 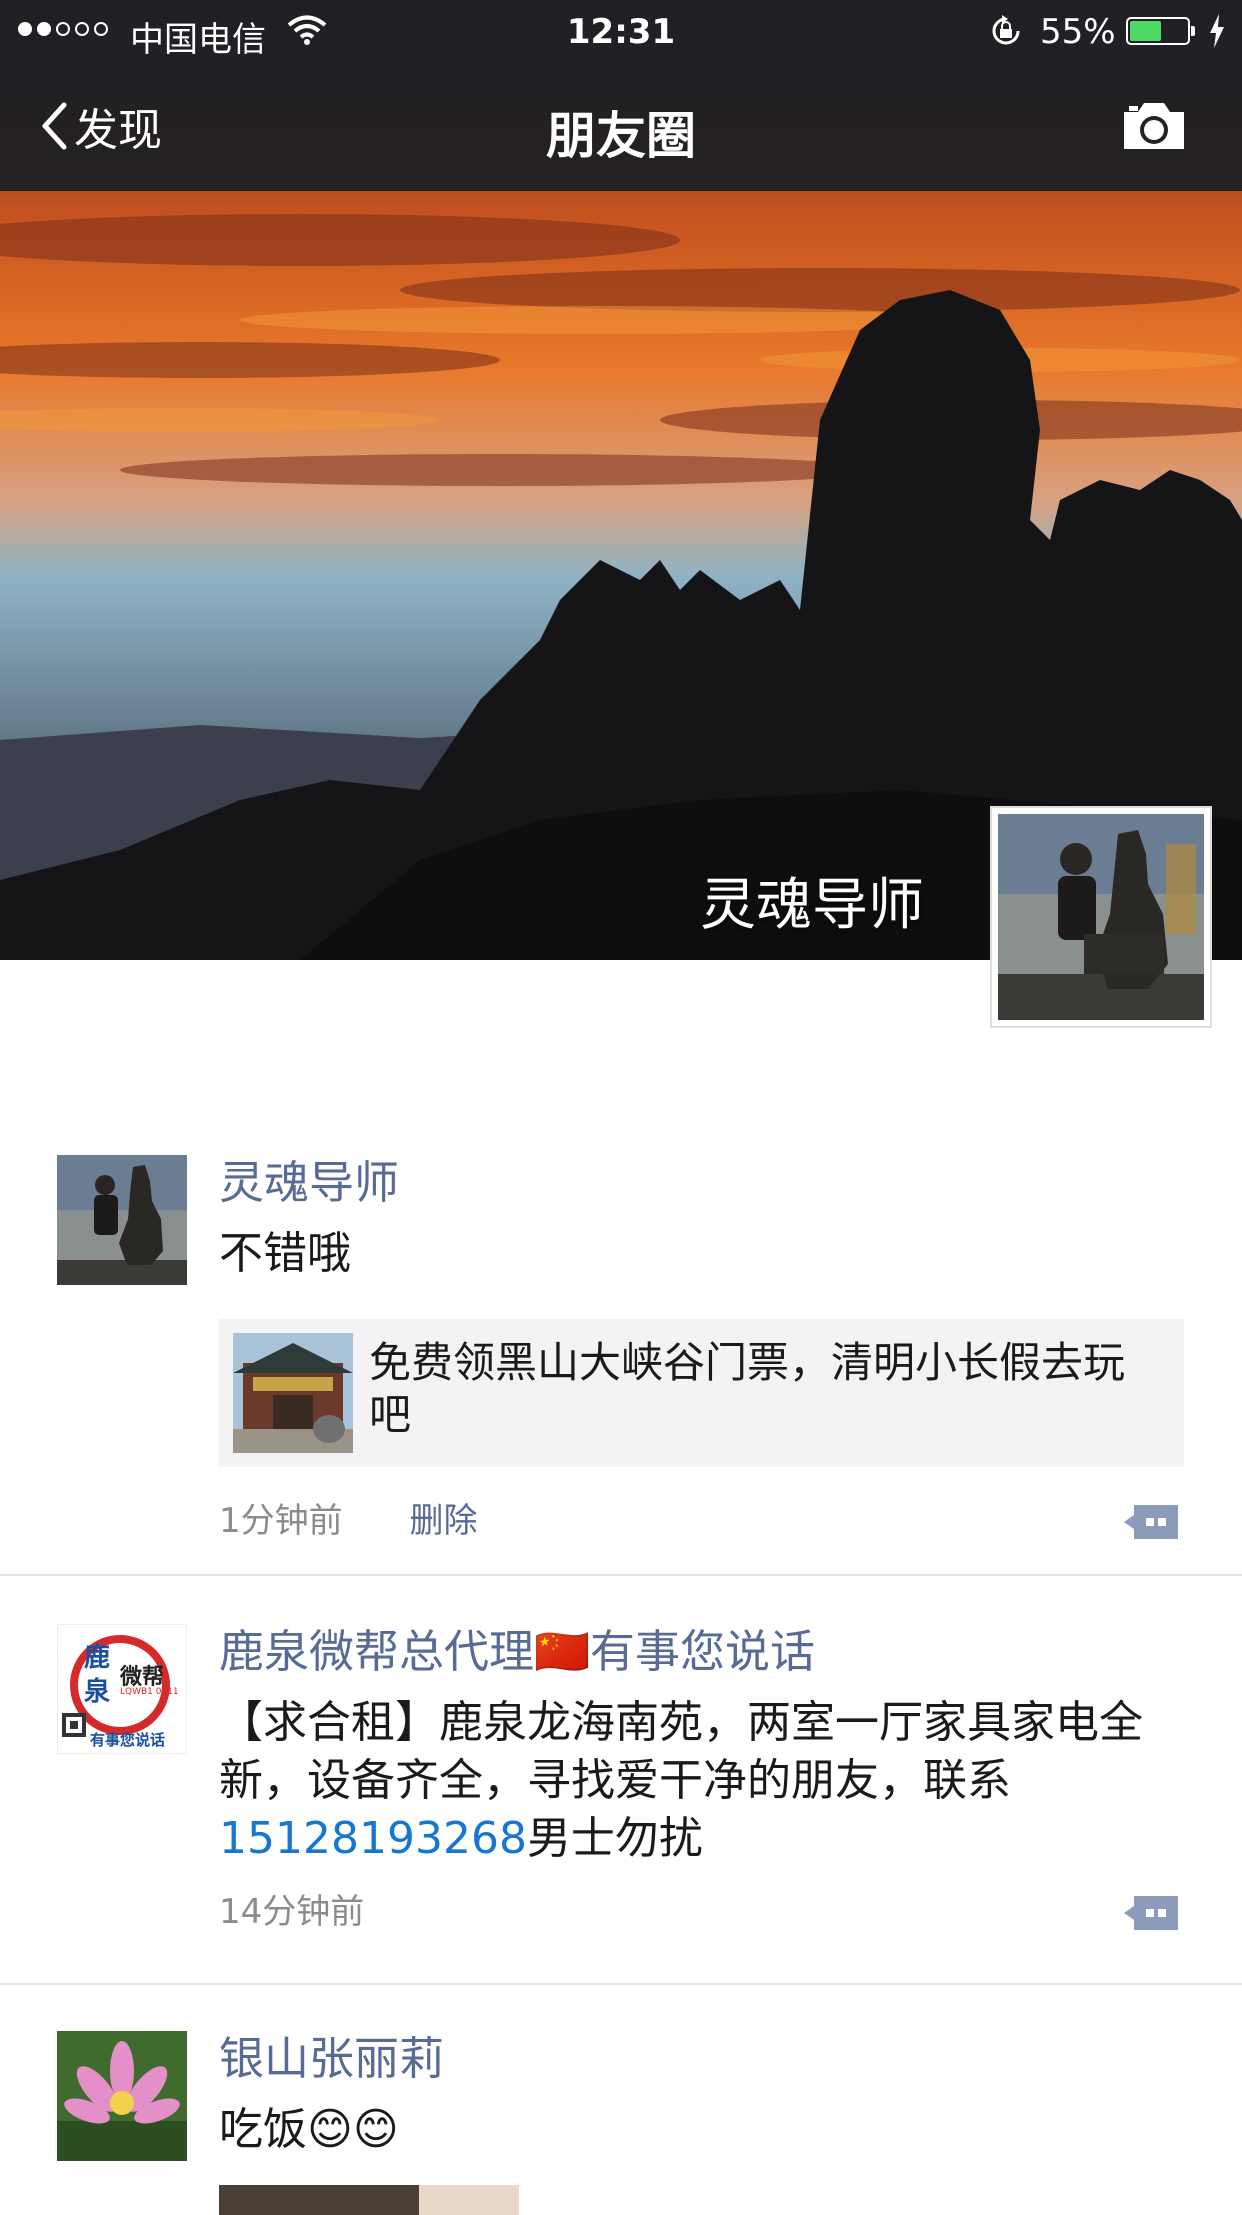 I want to click on post-text-tail: 男士勿扰, so click(x=614, y=1838).